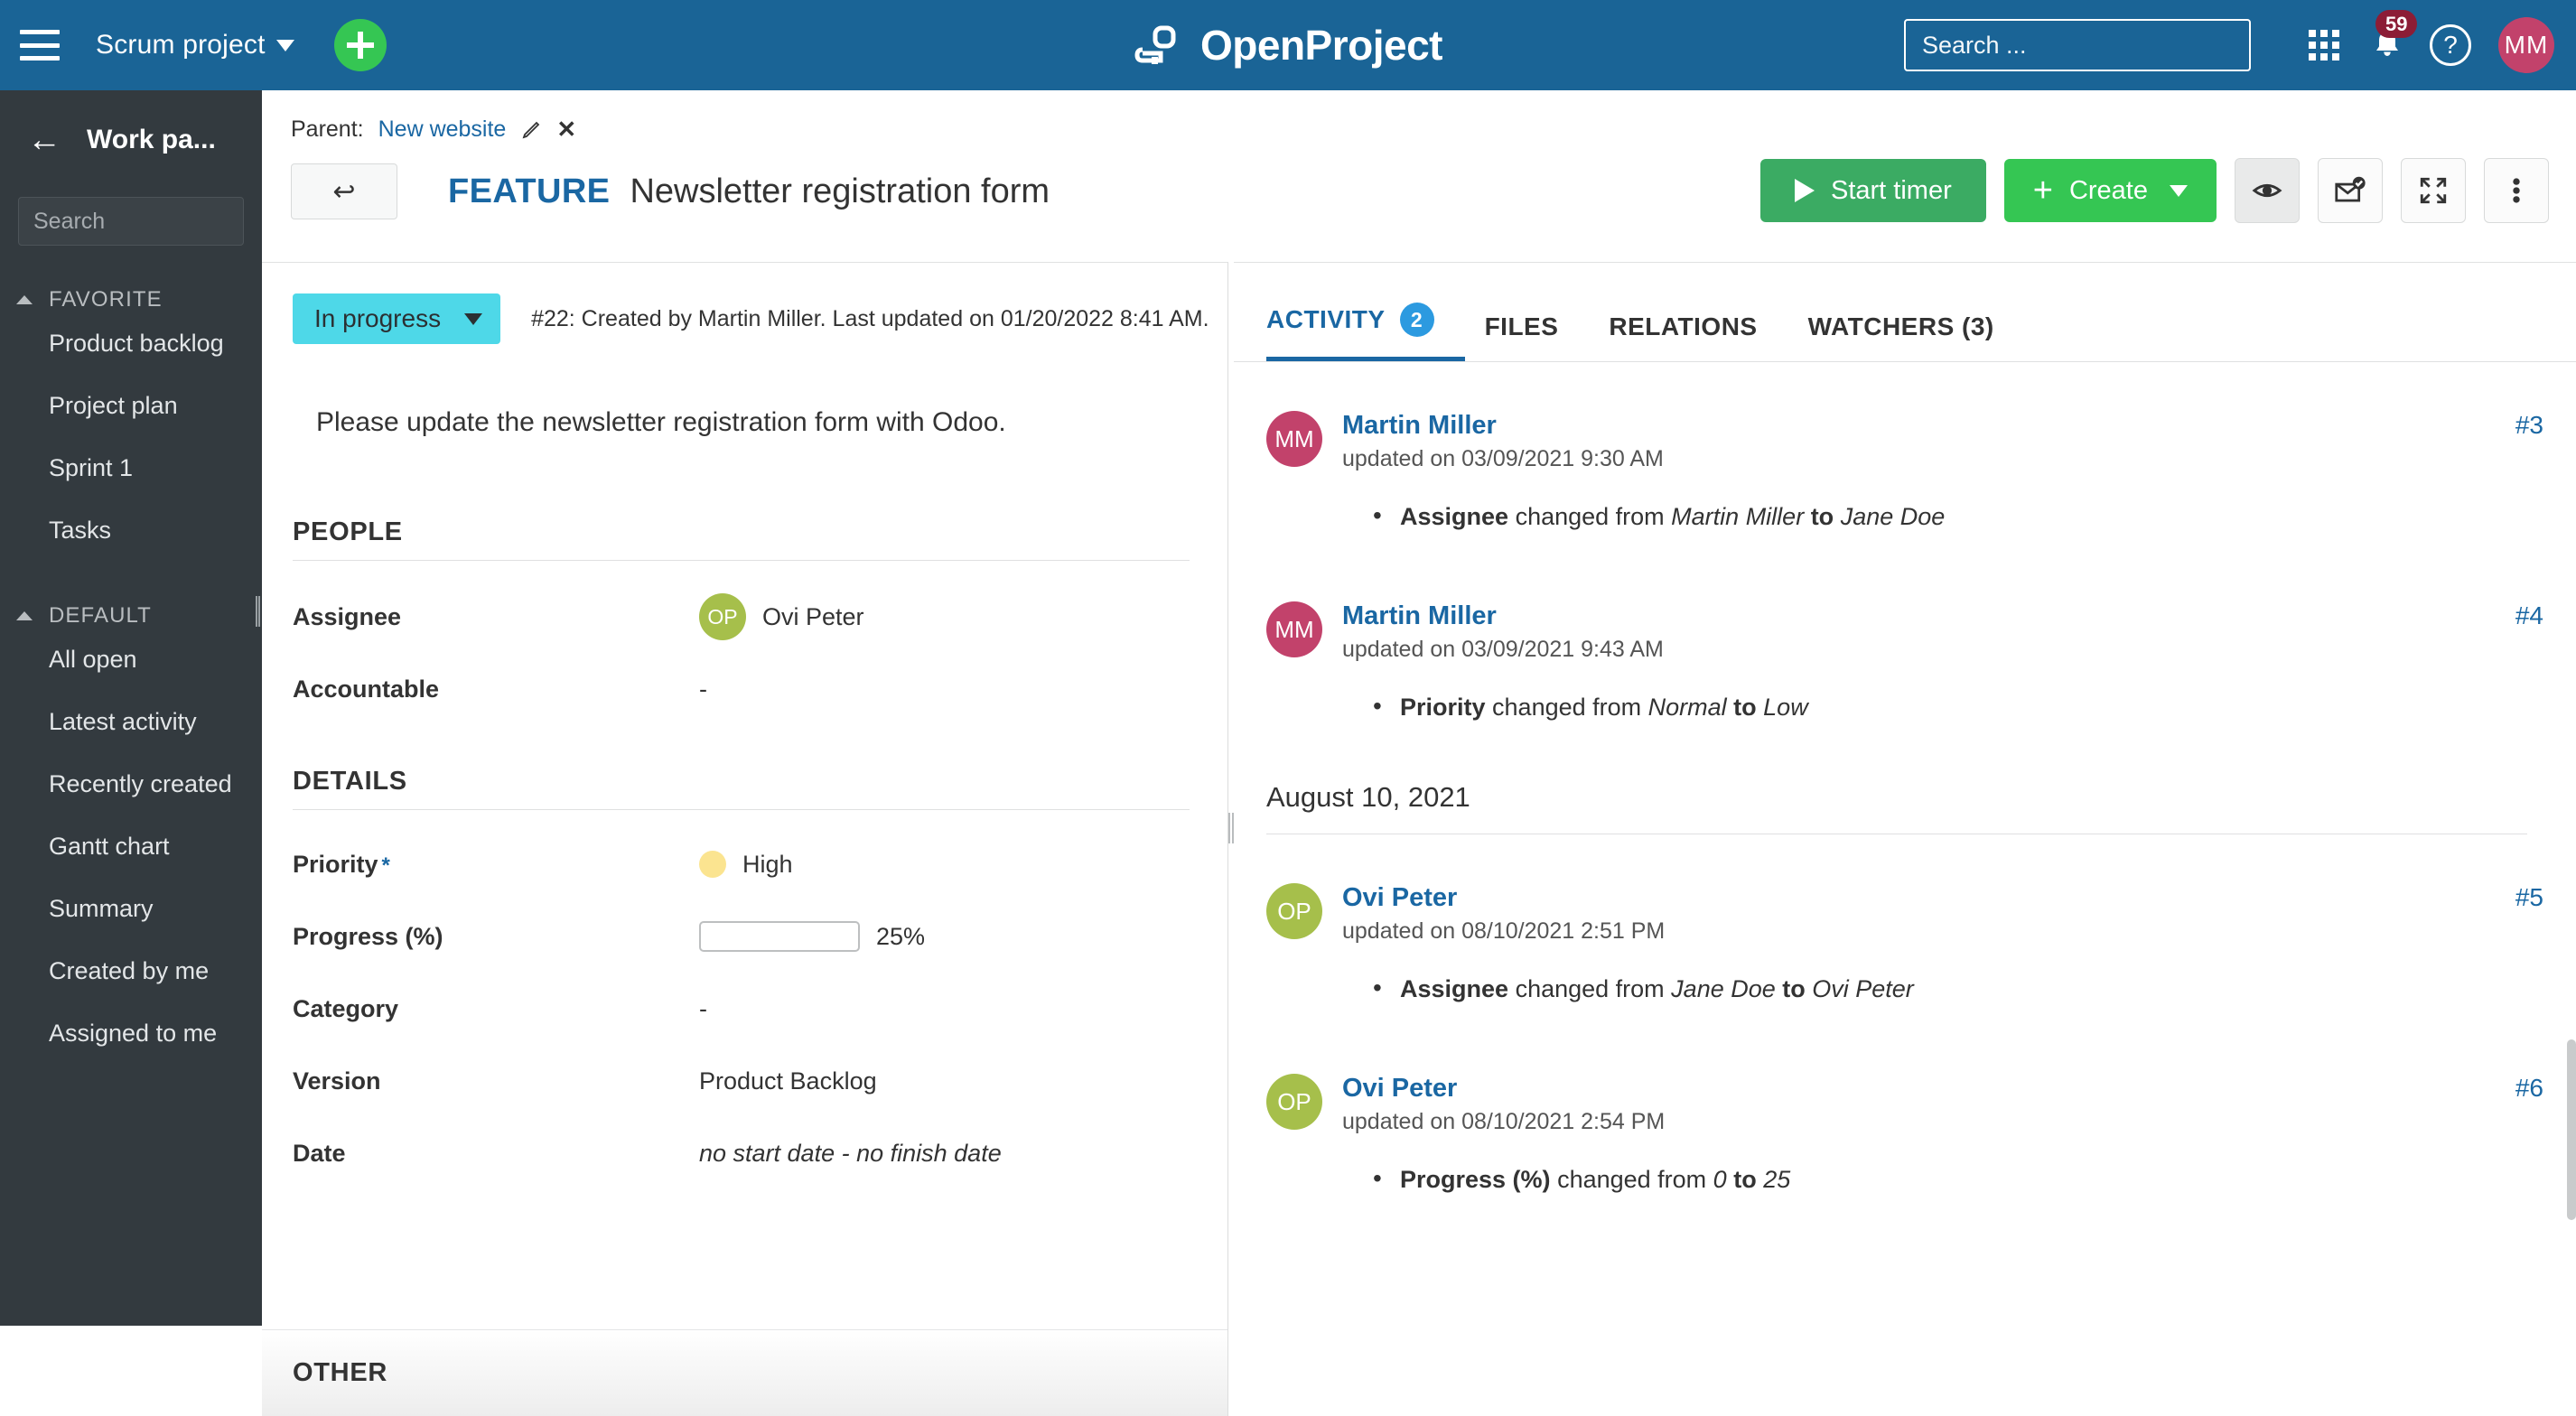 The width and height of the screenshot is (2576, 1416). What do you see at coordinates (131, 530) in the screenshot?
I see `sidebar-item-tasks: Tasks` at bounding box center [131, 530].